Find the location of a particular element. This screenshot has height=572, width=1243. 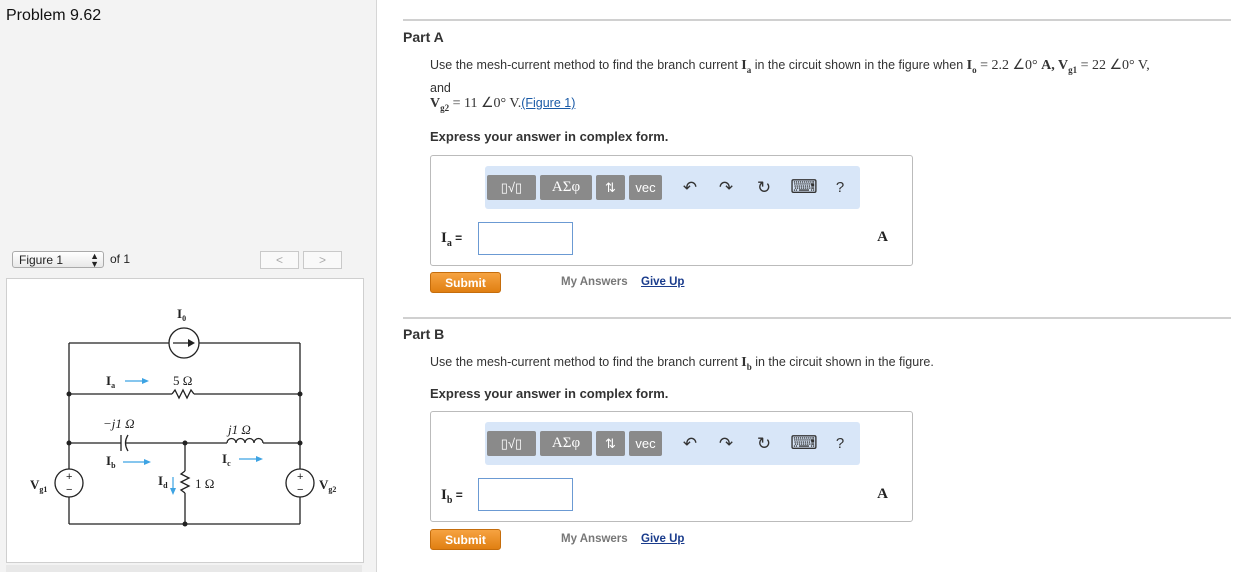

figure-count: of 1 is located at coordinates (120, 259).